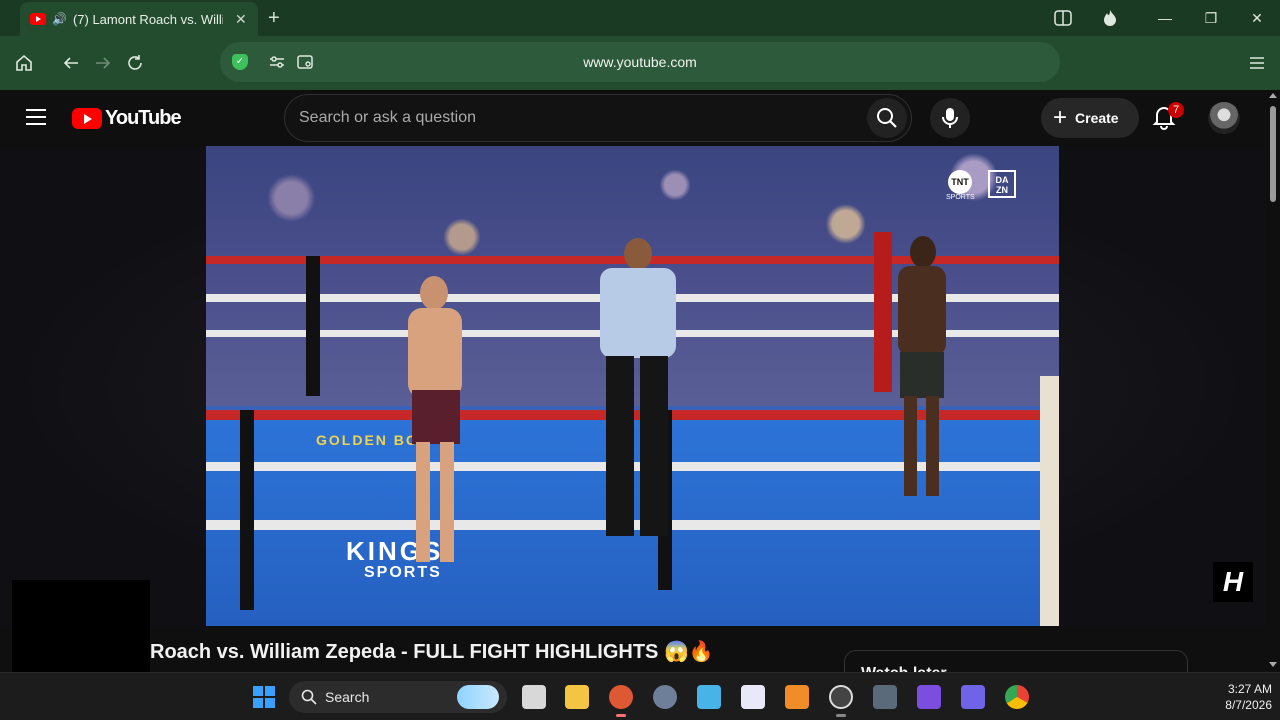 This screenshot has width=1280, height=720. I want to click on voice-search-button, so click(950, 118).